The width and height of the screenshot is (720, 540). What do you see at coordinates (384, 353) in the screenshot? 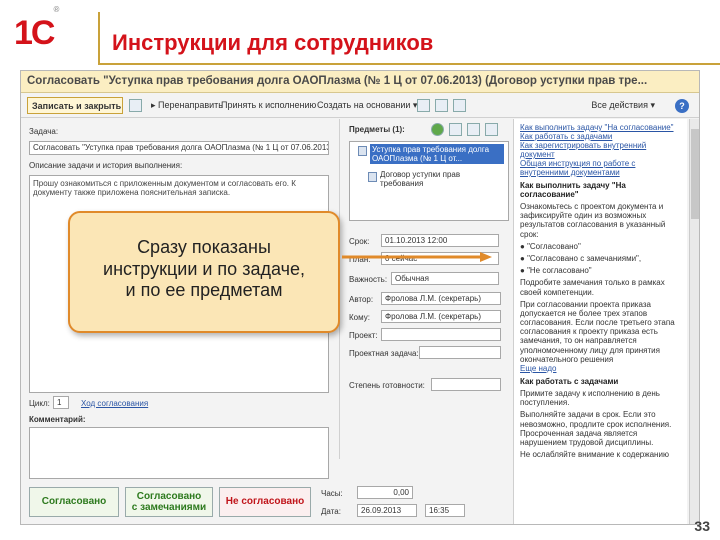
I see `project-task-label: Проектная задача:` at bounding box center [384, 353].